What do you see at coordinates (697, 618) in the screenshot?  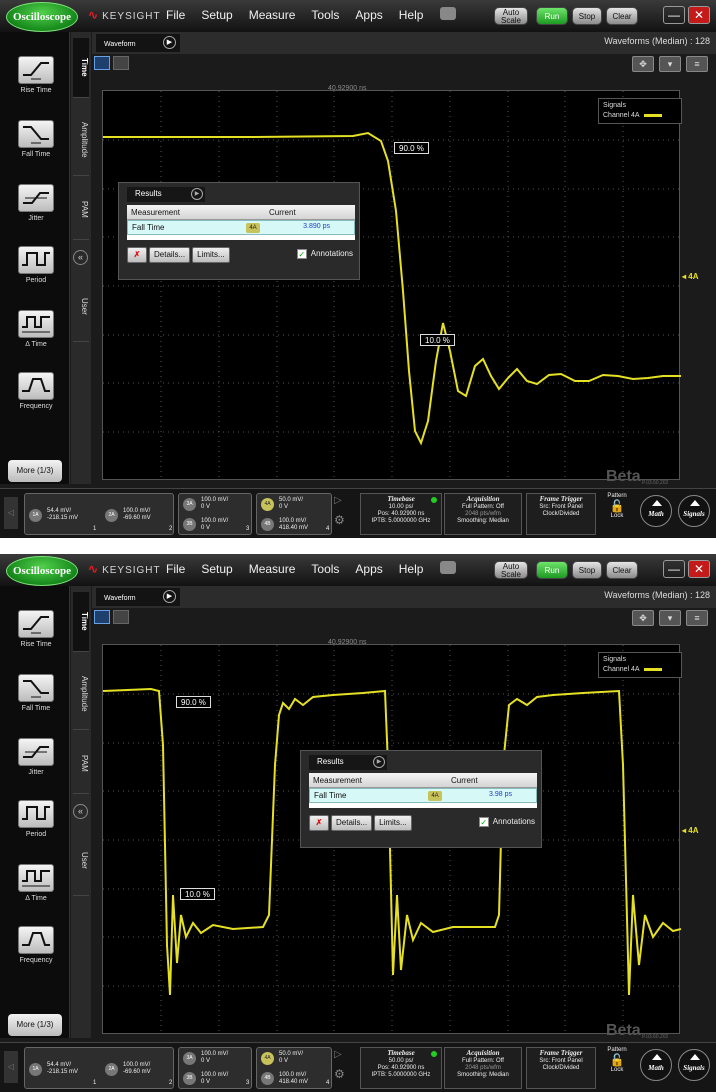 I see `menu-icon: ≡` at bounding box center [697, 618].